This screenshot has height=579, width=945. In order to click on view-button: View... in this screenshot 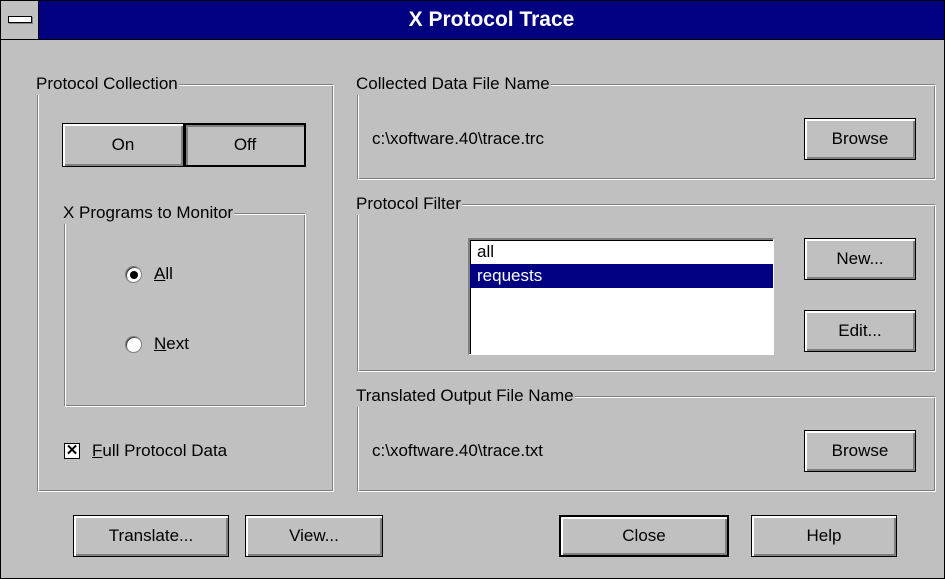, I will do `click(314, 536)`.